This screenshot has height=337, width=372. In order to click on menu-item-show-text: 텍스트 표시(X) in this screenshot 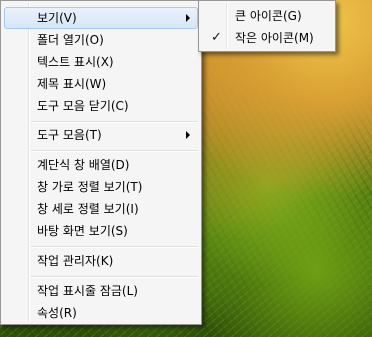, I will do `click(101, 62)`.